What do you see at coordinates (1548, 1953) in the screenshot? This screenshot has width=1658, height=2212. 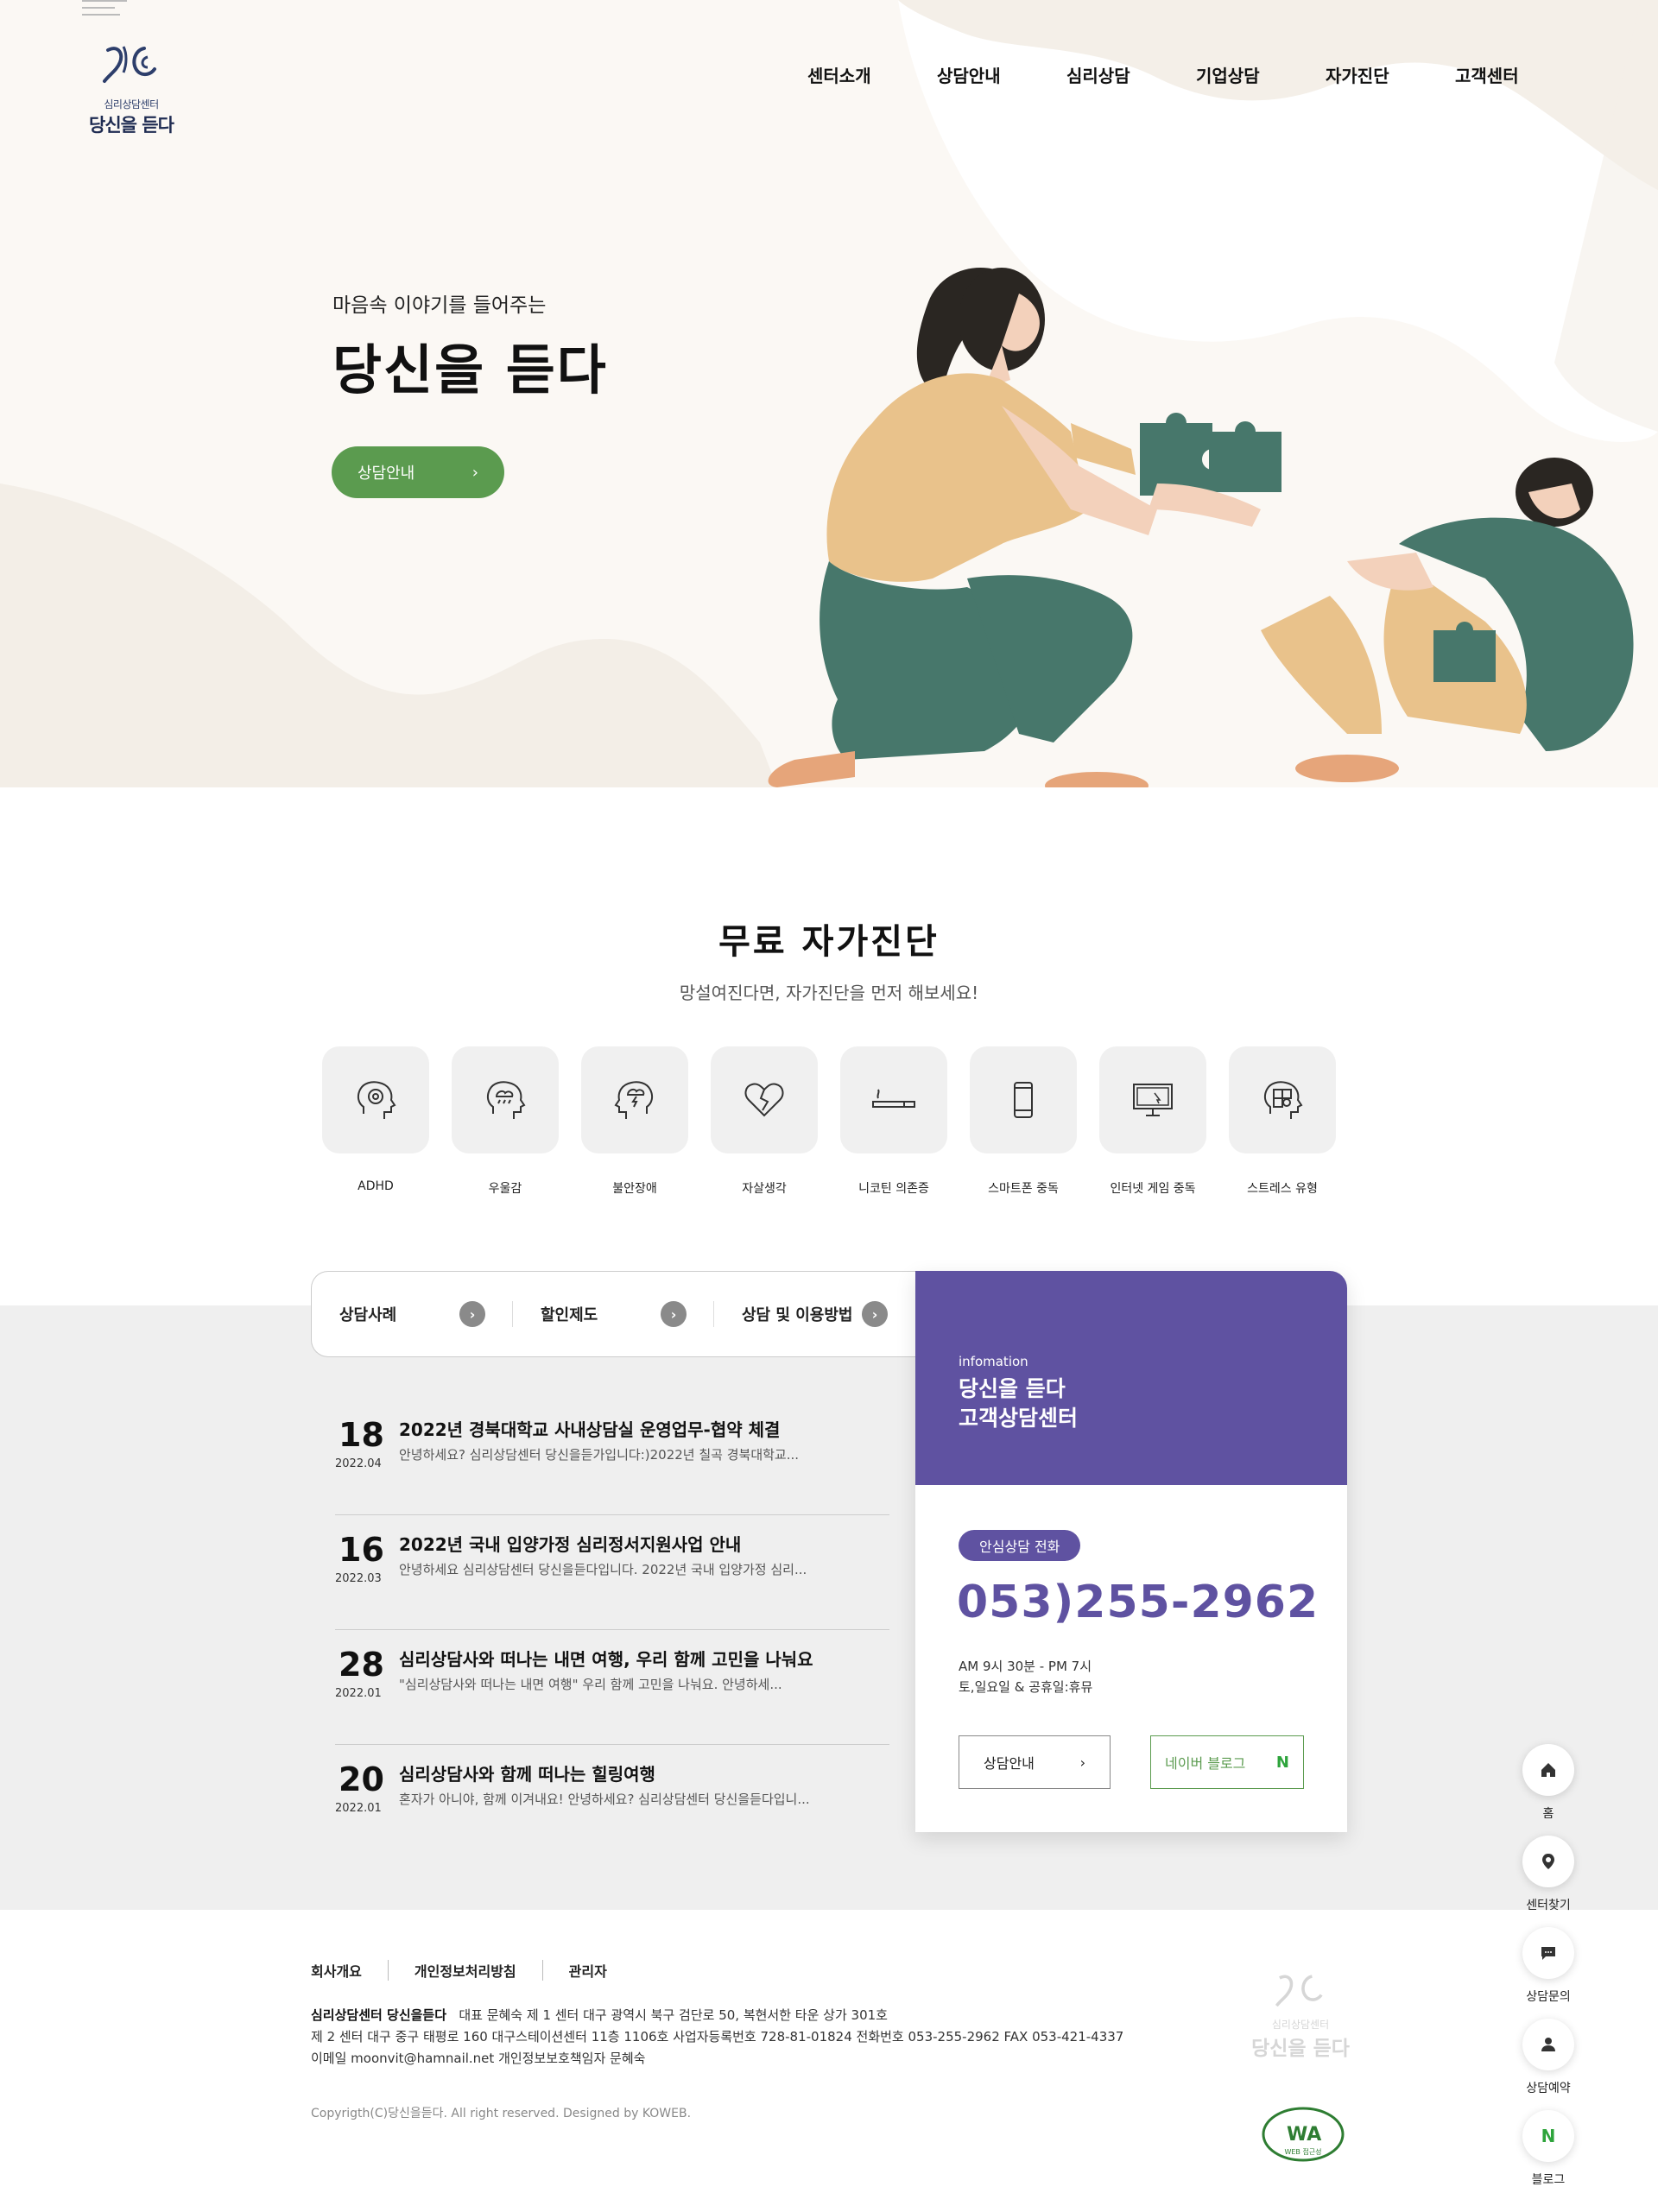 I see `chat-bubble-icon` at bounding box center [1548, 1953].